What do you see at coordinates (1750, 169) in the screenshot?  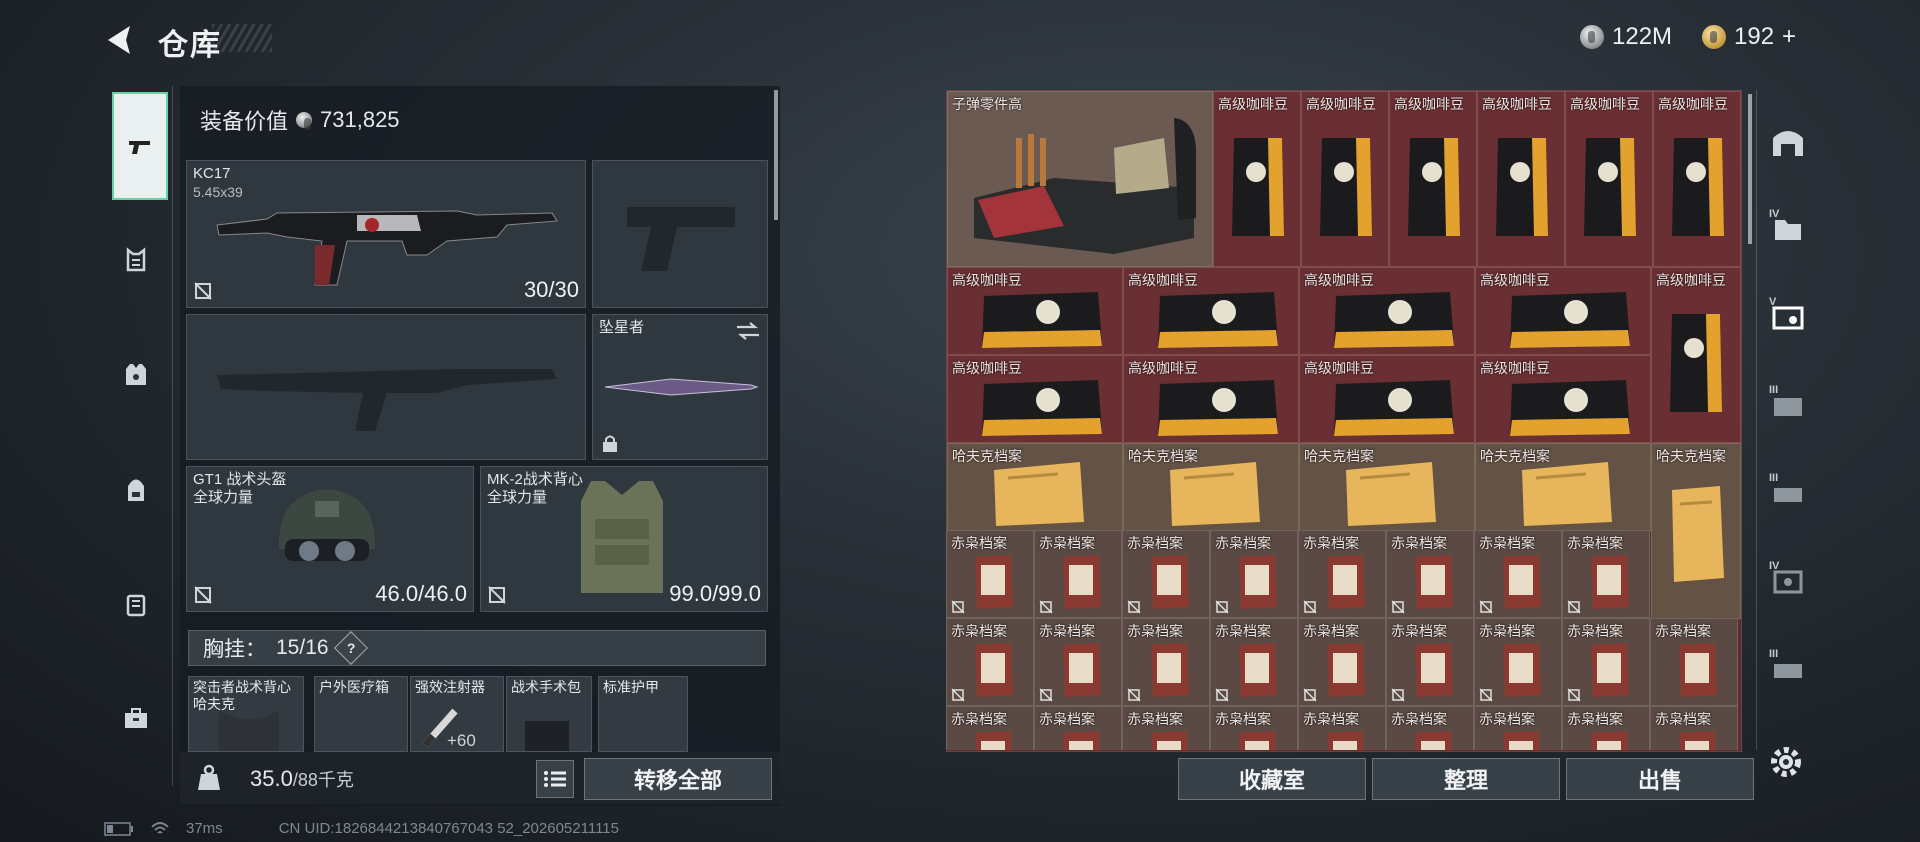 I see `stash-scrollbar` at bounding box center [1750, 169].